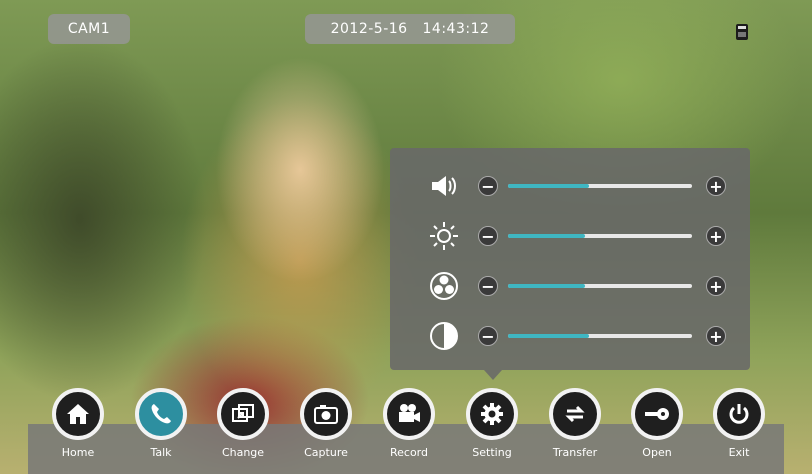 This screenshot has width=812, height=474. What do you see at coordinates (488, 336) in the screenshot?
I see `contrast-decrease-button: −` at bounding box center [488, 336].